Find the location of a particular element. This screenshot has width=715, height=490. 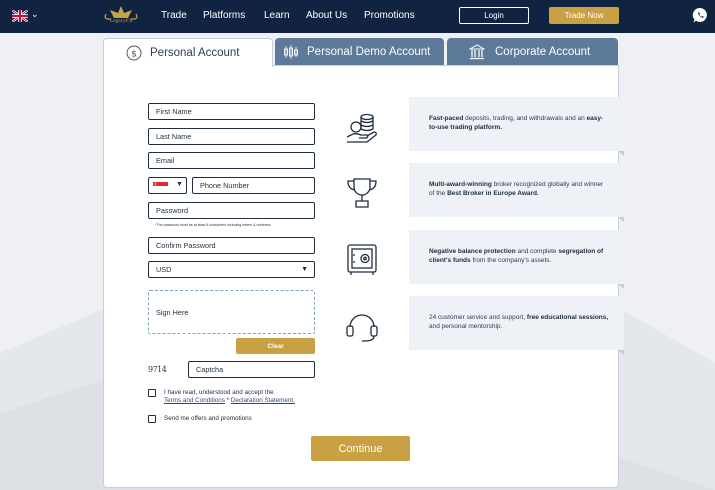

tab-label: Personal Account is located at coordinates (195, 53).